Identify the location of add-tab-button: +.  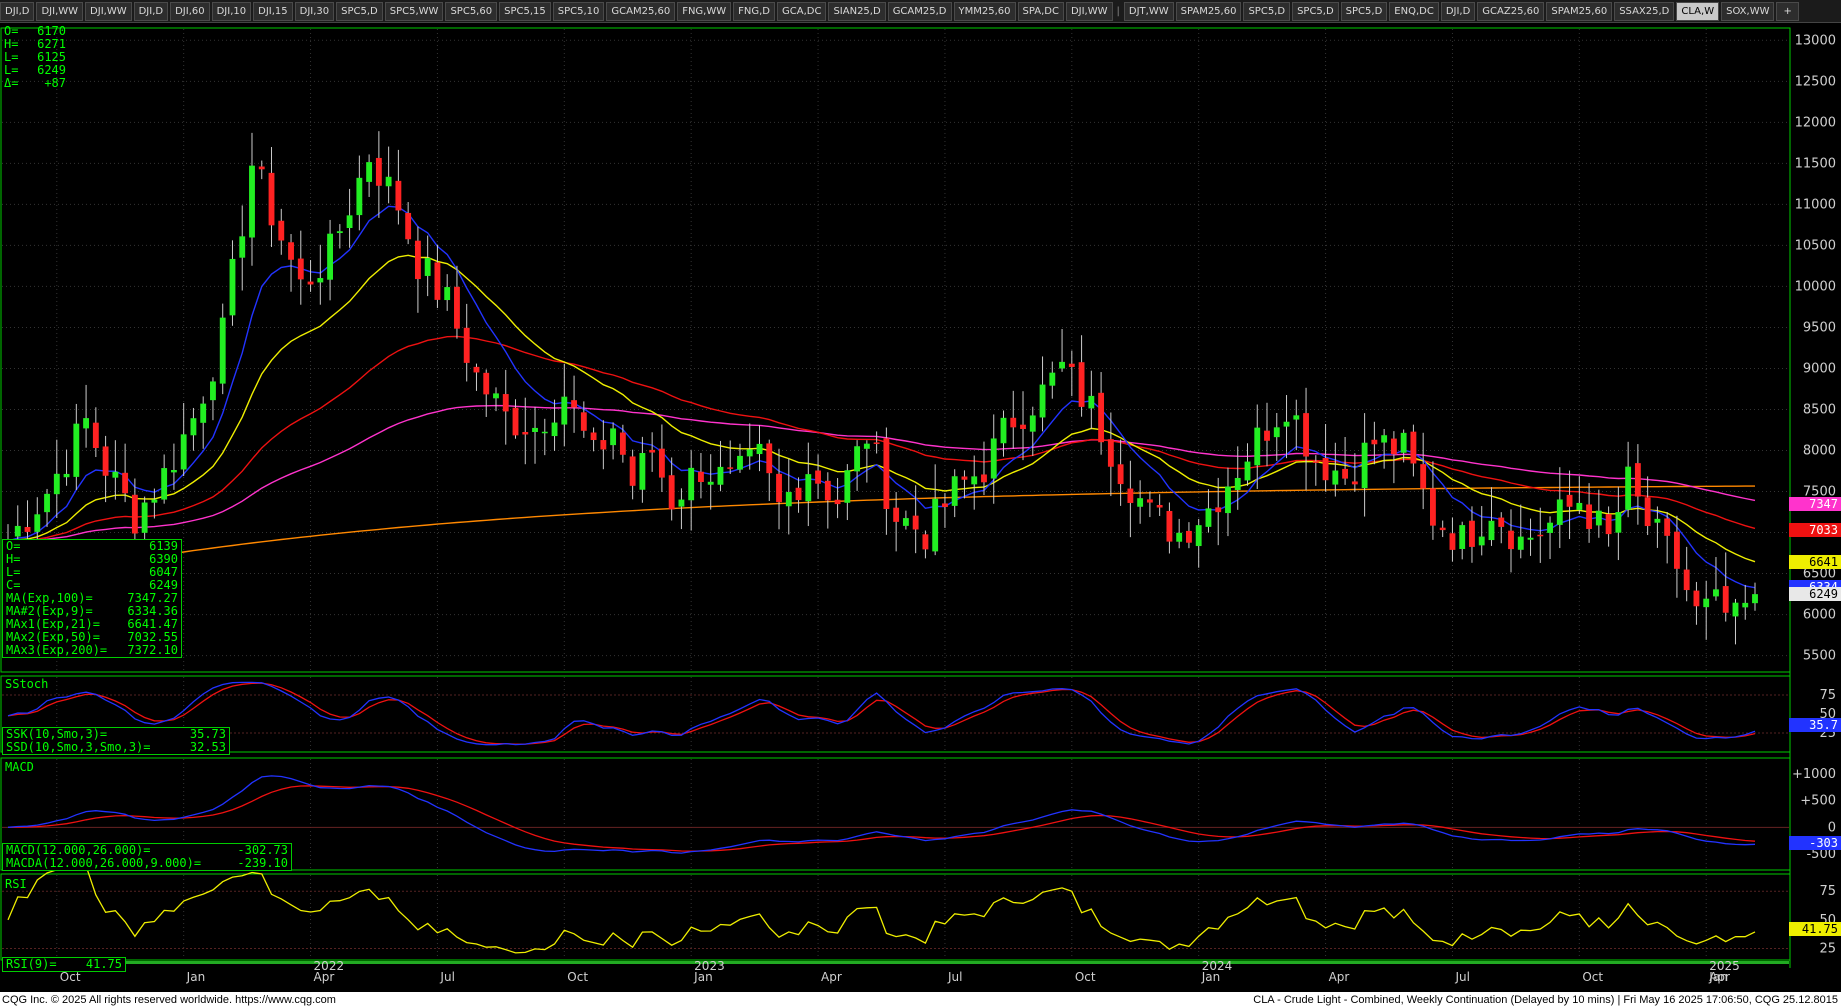
(1787, 11).